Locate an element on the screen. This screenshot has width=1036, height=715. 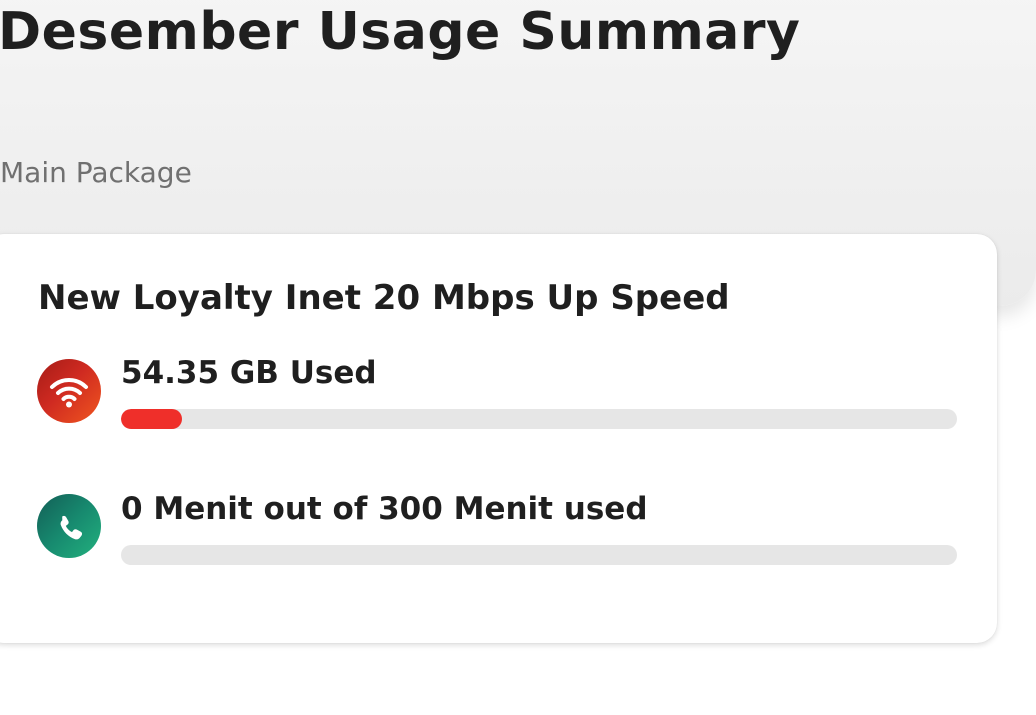
section-label: Main Package is located at coordinates (96, 172).